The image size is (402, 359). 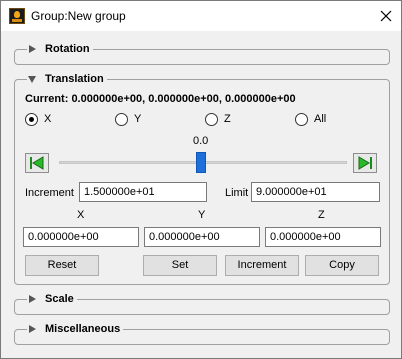 I want to click on step-forward-button, so click(x=365, y=163).